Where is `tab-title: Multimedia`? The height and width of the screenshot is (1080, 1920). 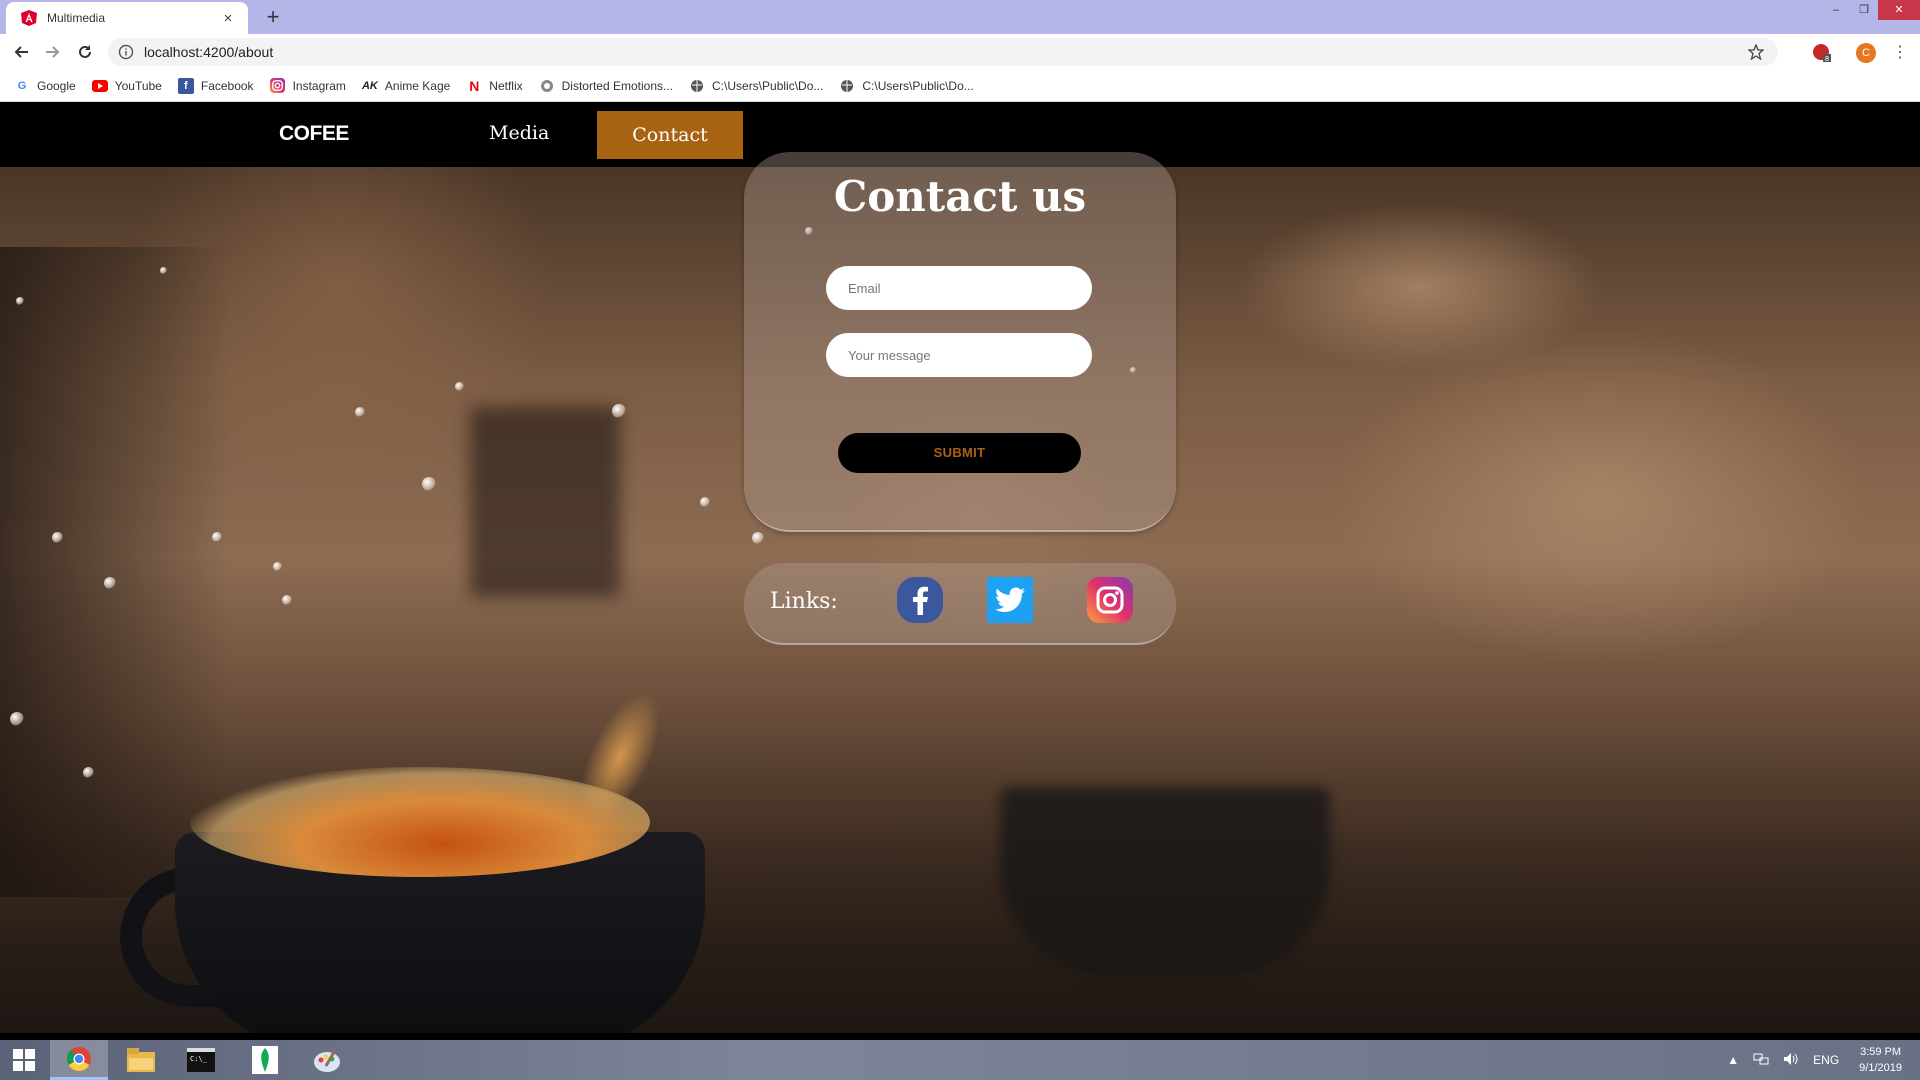 tab-title: Multimedia is located at coordinates (76, 18).